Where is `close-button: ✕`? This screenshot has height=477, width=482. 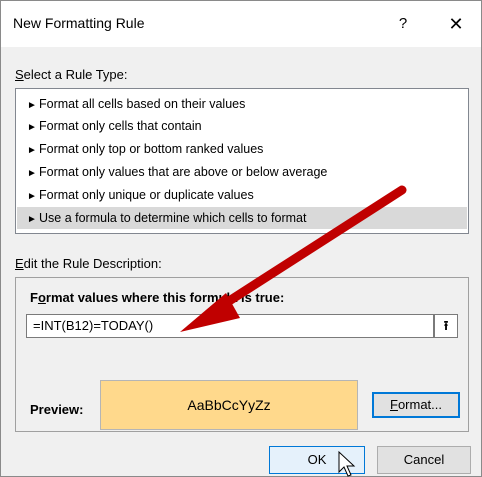
close-button: ✕ is located at coordinates (456, 24).